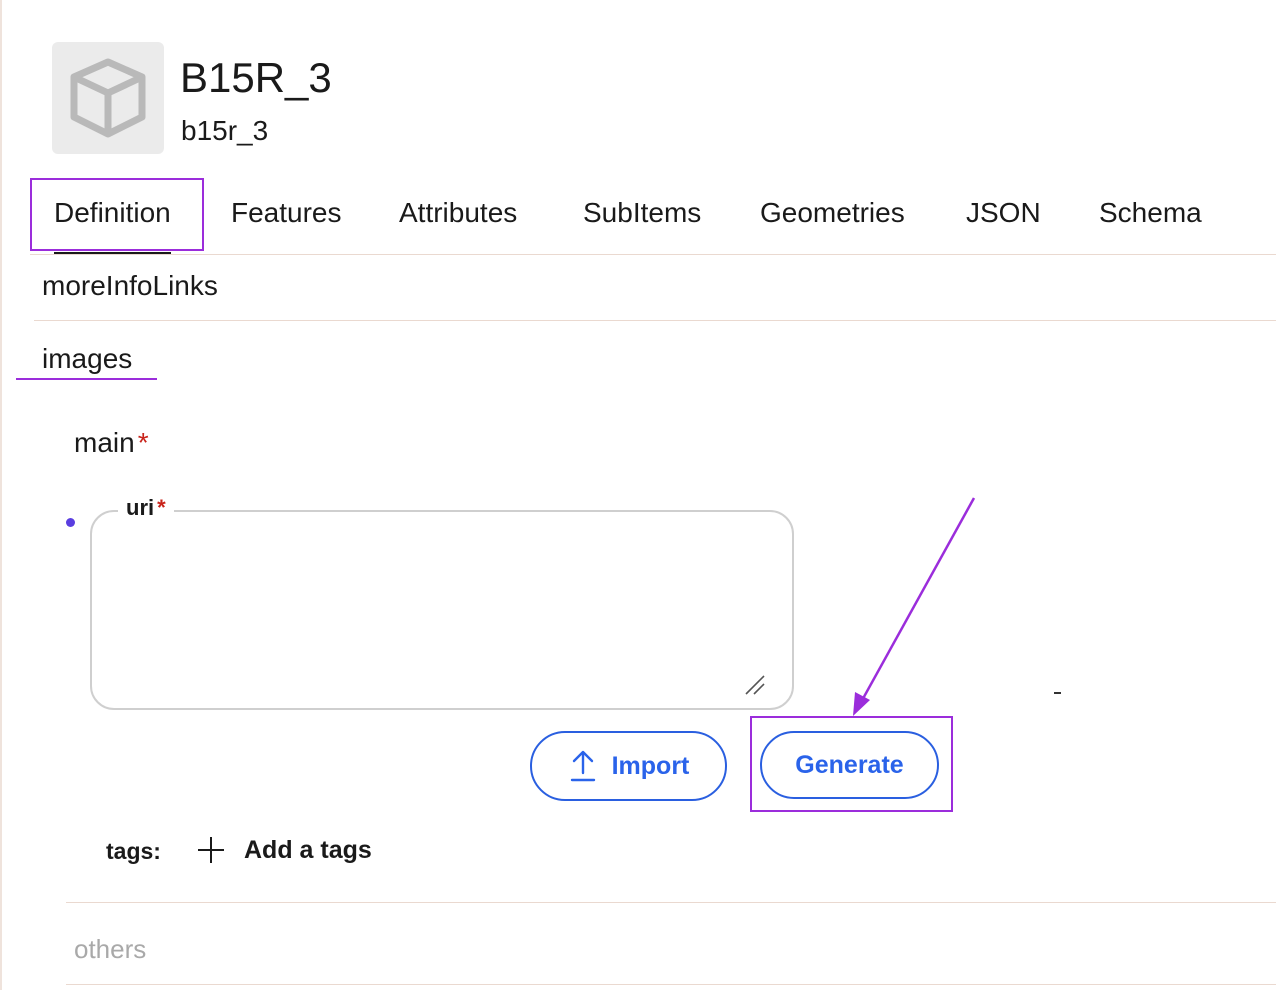 The width and height of the screenshot is (1276, 990). I want to click on item-thumbnail, so click(108, 98).